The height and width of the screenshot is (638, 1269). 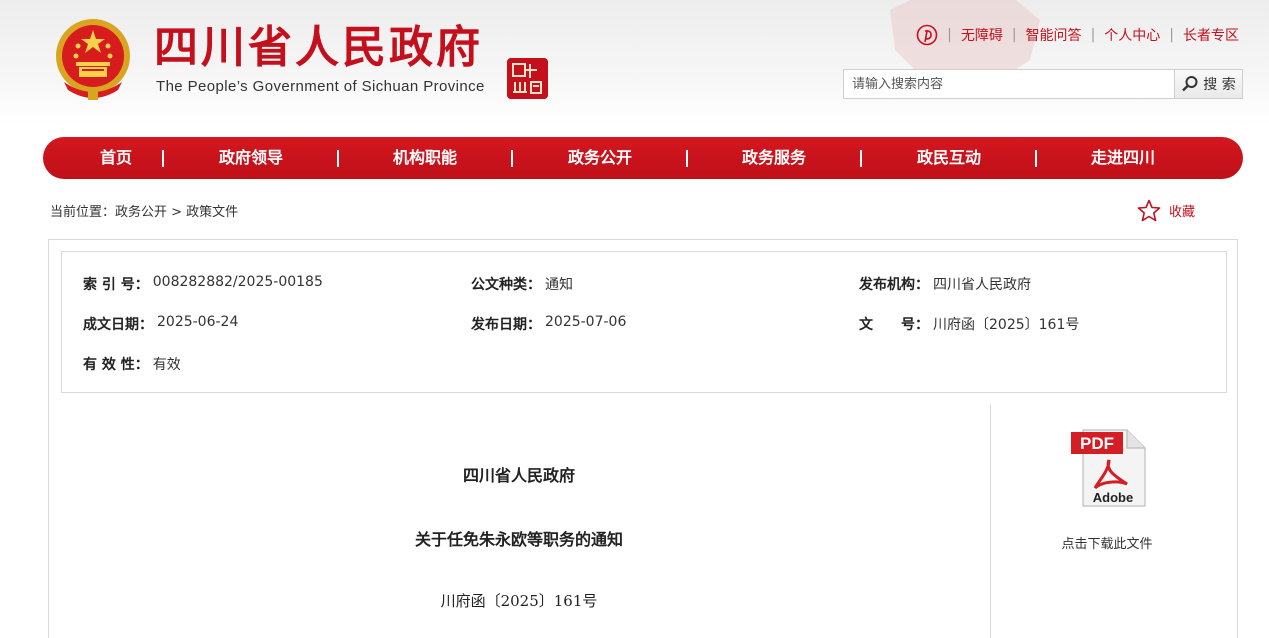 I want to click on search-input, so click(x=1009, y=84).